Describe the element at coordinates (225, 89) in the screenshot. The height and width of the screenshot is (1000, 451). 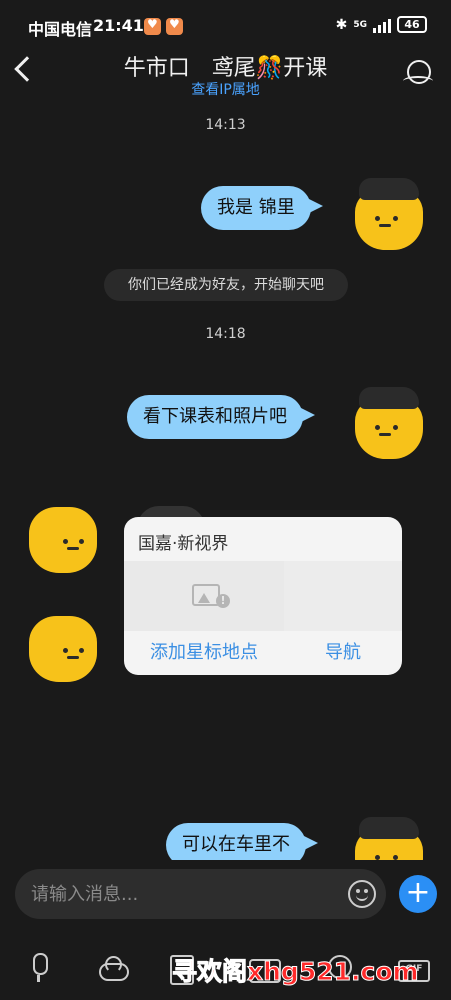
I see `view-ip-location-link: 查看IP属地` at that location.